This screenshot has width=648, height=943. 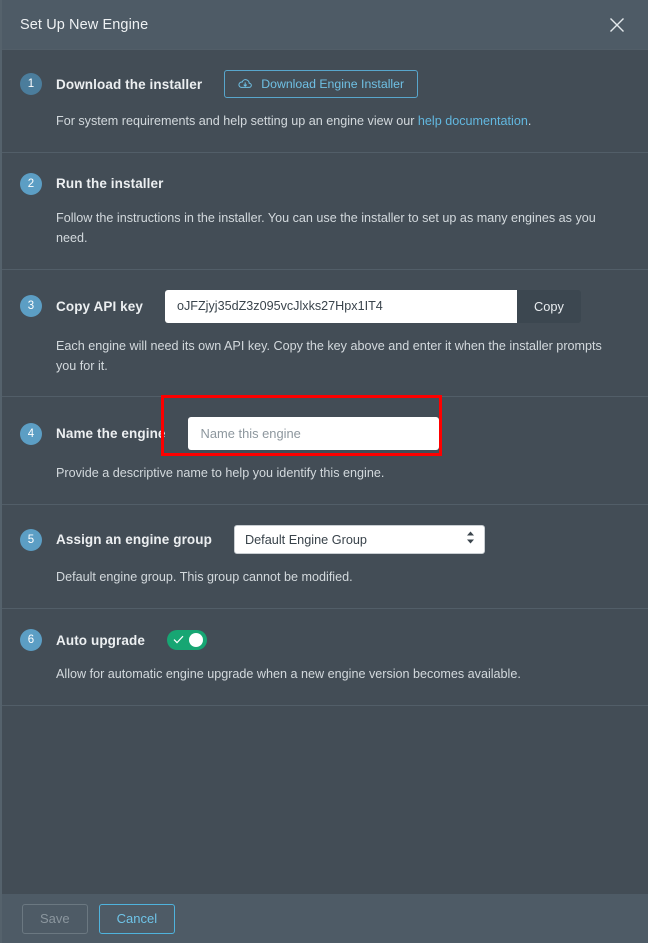 I want to click on step-2-title: Run the installer, so click(x=110, y=184).